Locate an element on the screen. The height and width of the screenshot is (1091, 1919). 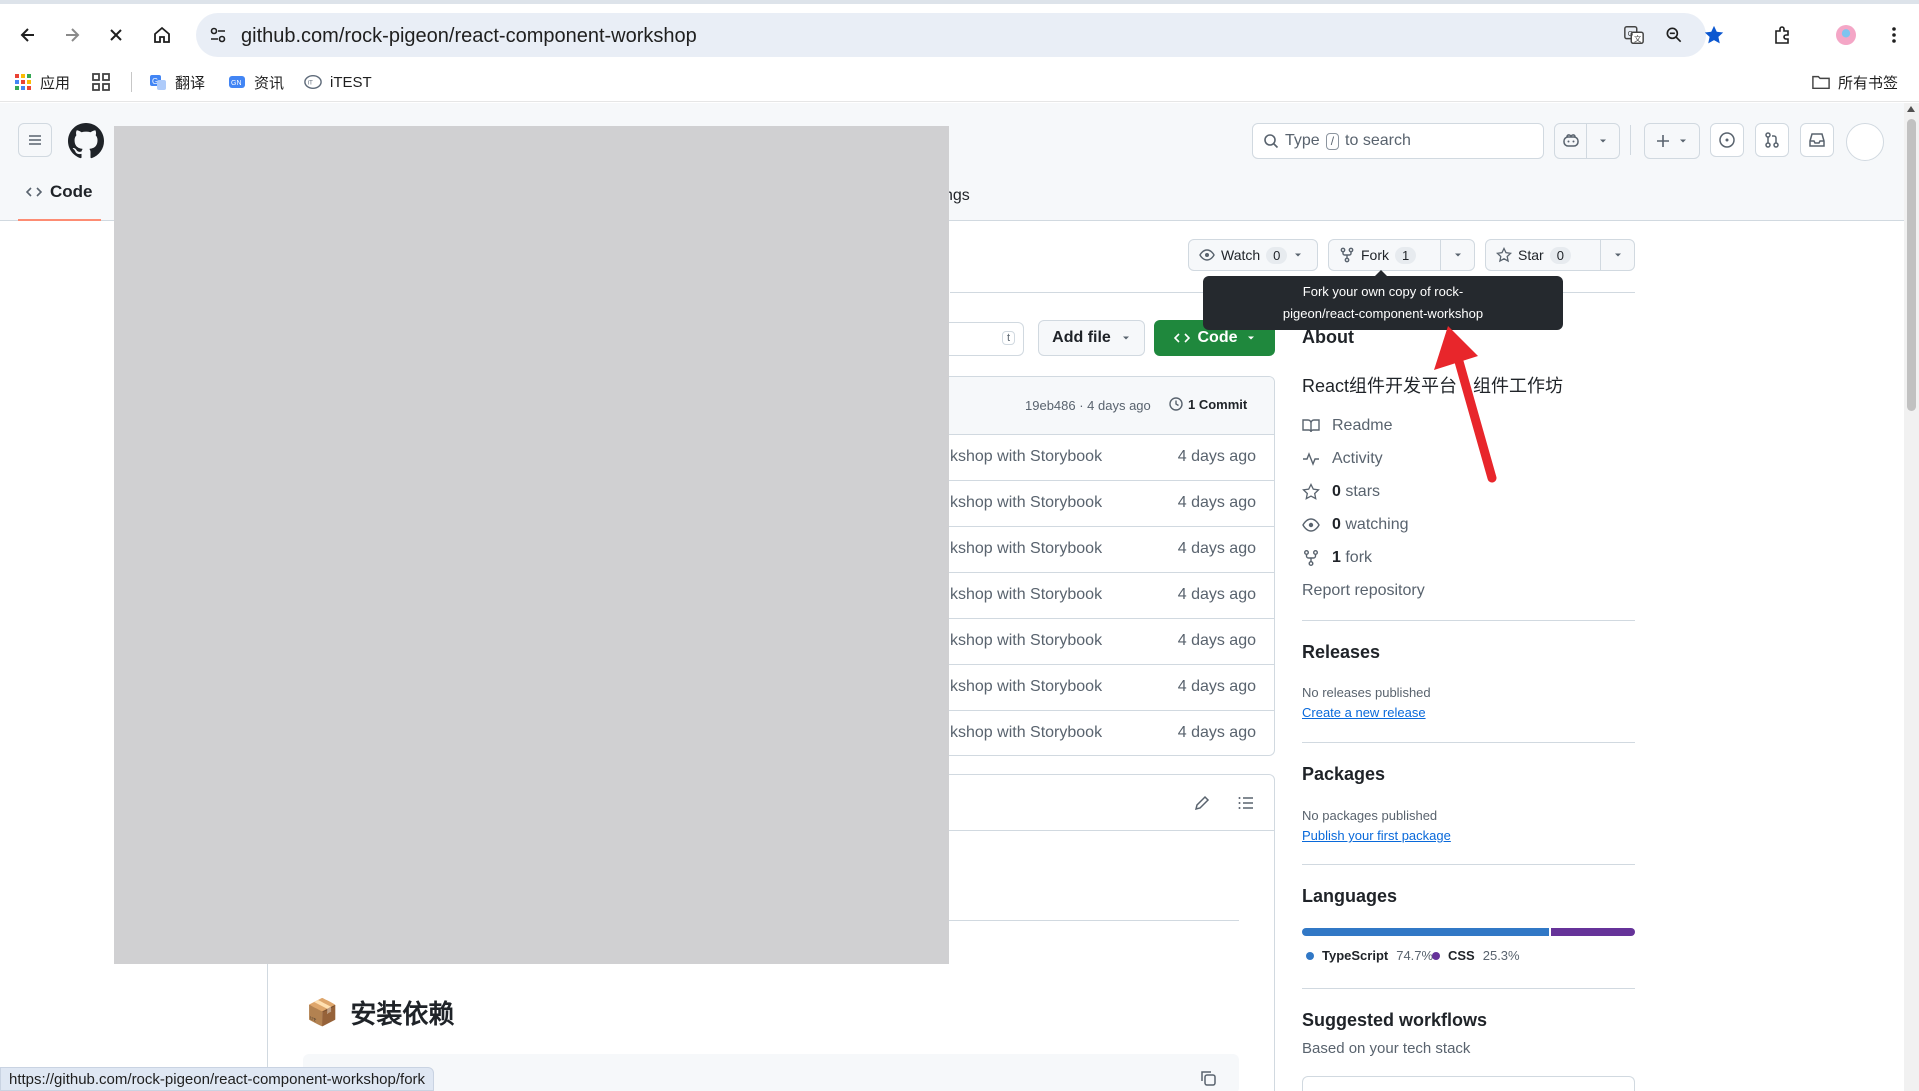
go-to-file-shortcut: t is located at coordinates (1008, 338).